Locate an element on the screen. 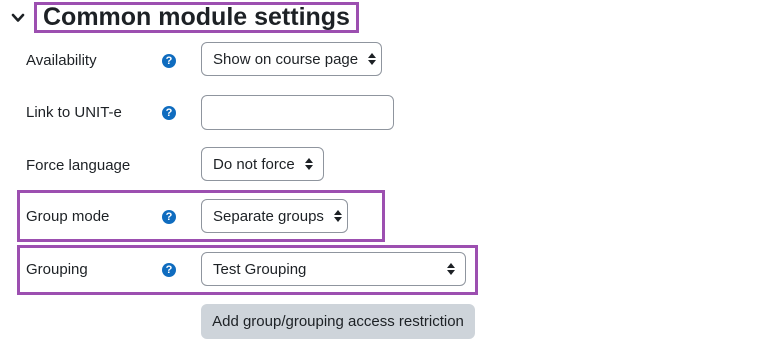 Image resolution: width=768 pixels, height=347 pixels. force-language-select: Do not force is located at coordinates (262, 164).